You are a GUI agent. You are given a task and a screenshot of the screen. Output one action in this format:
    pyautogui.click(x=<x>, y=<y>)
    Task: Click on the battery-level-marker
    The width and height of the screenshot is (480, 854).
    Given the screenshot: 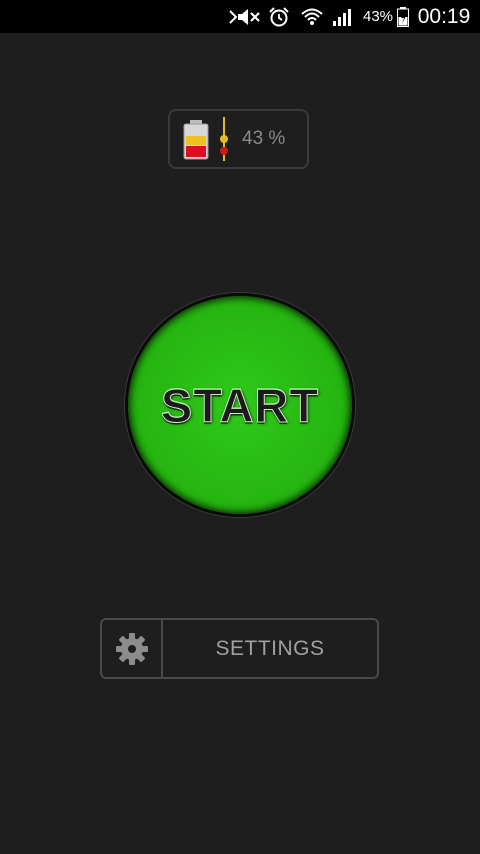 What is the action you would take?
    pyautogui.click(x=224, y=139)
    